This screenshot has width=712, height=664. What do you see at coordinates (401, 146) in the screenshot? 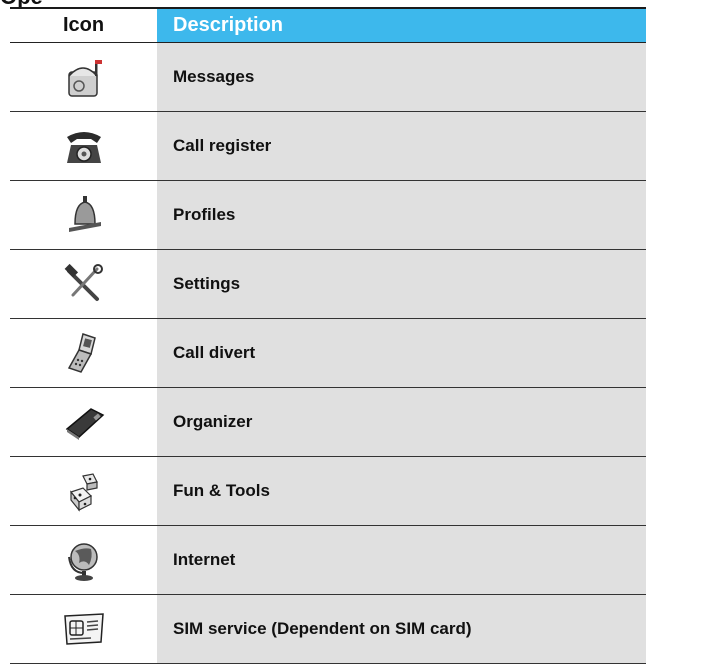
I see `row-label: Call register` at bounding box center [401, 146].